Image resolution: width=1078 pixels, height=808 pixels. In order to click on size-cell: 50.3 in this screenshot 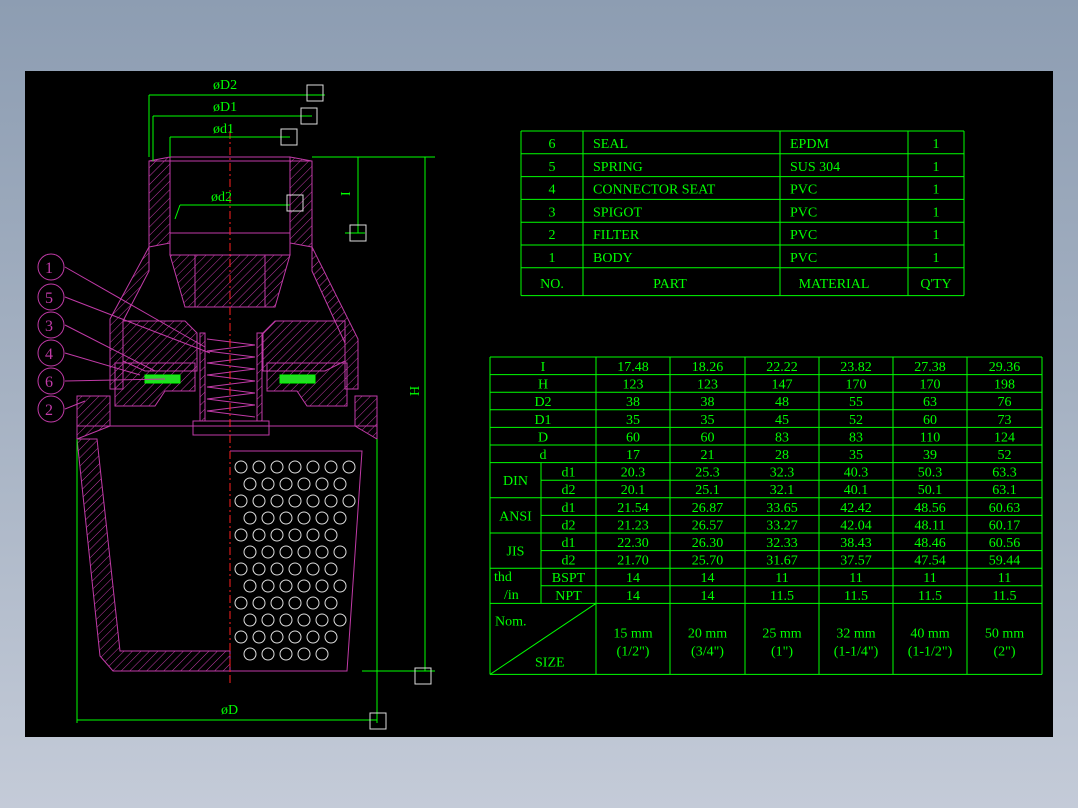, I will do `click(930, 473)`.